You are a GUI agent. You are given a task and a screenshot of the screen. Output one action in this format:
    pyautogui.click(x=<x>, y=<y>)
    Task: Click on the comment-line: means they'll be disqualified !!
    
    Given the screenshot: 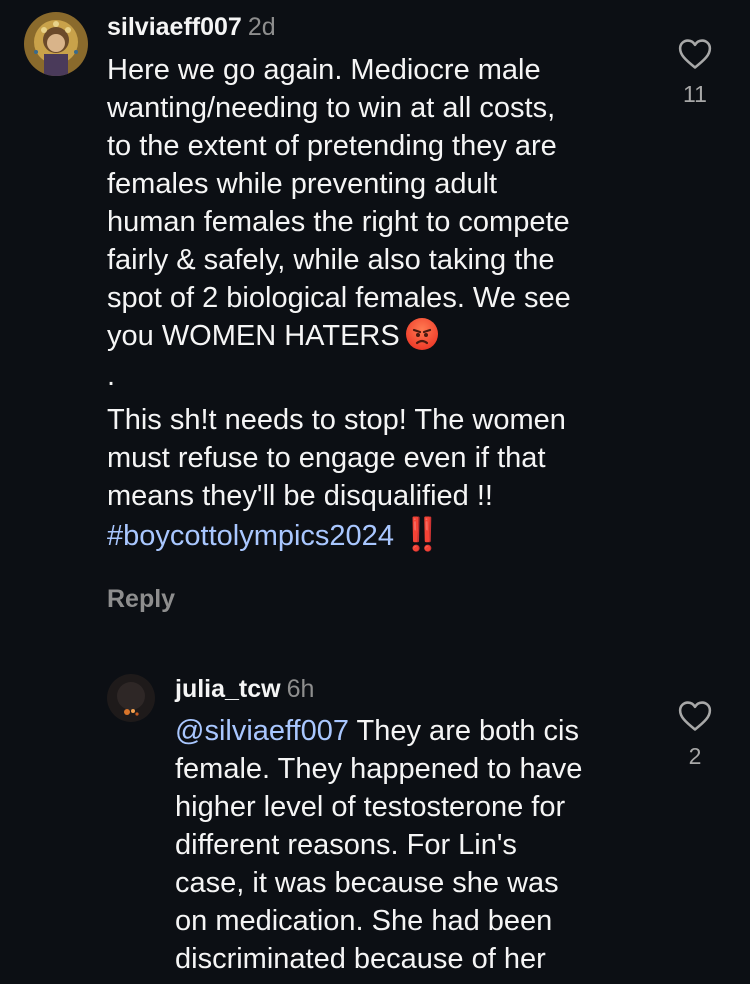 What is the action you would take?
    pyautogui.click(x=300, y=496)
    